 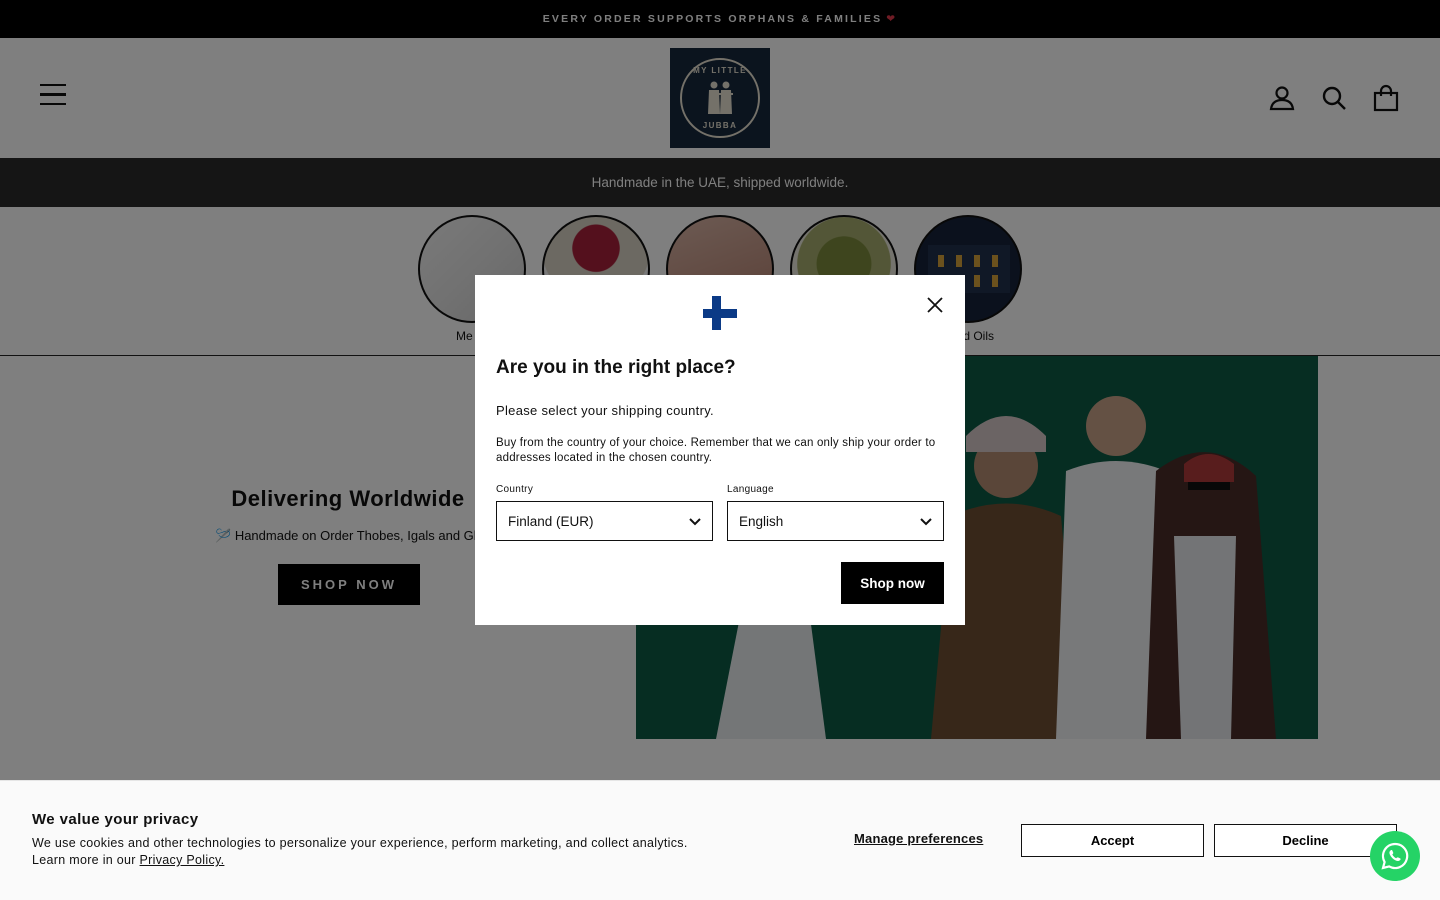 What do you see at coordinates (605, 410) in the screenshot?
I see `modal-instruction: Please select your shipping country.` at bounding box center [605, 410].